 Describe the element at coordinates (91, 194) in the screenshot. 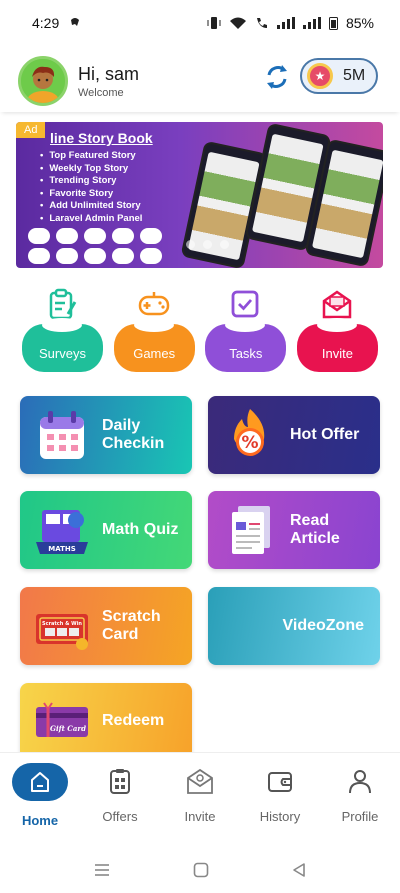

I see `ad-feature: Favorite Story` at that location.